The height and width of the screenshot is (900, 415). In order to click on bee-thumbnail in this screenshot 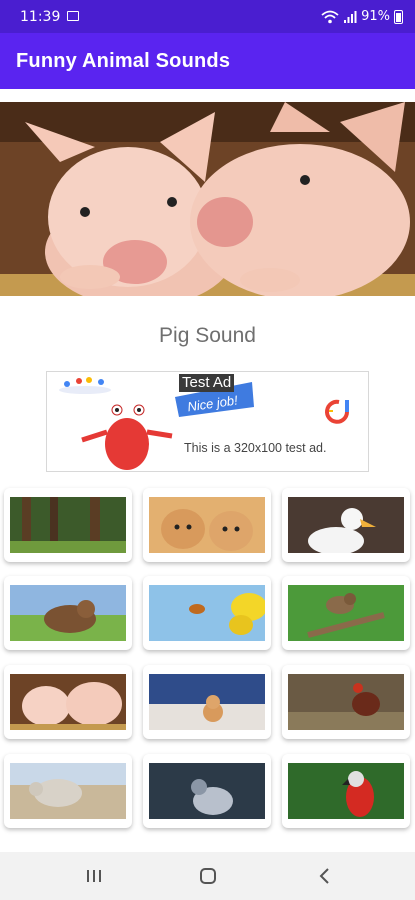, I will do `click(207, 613)`.